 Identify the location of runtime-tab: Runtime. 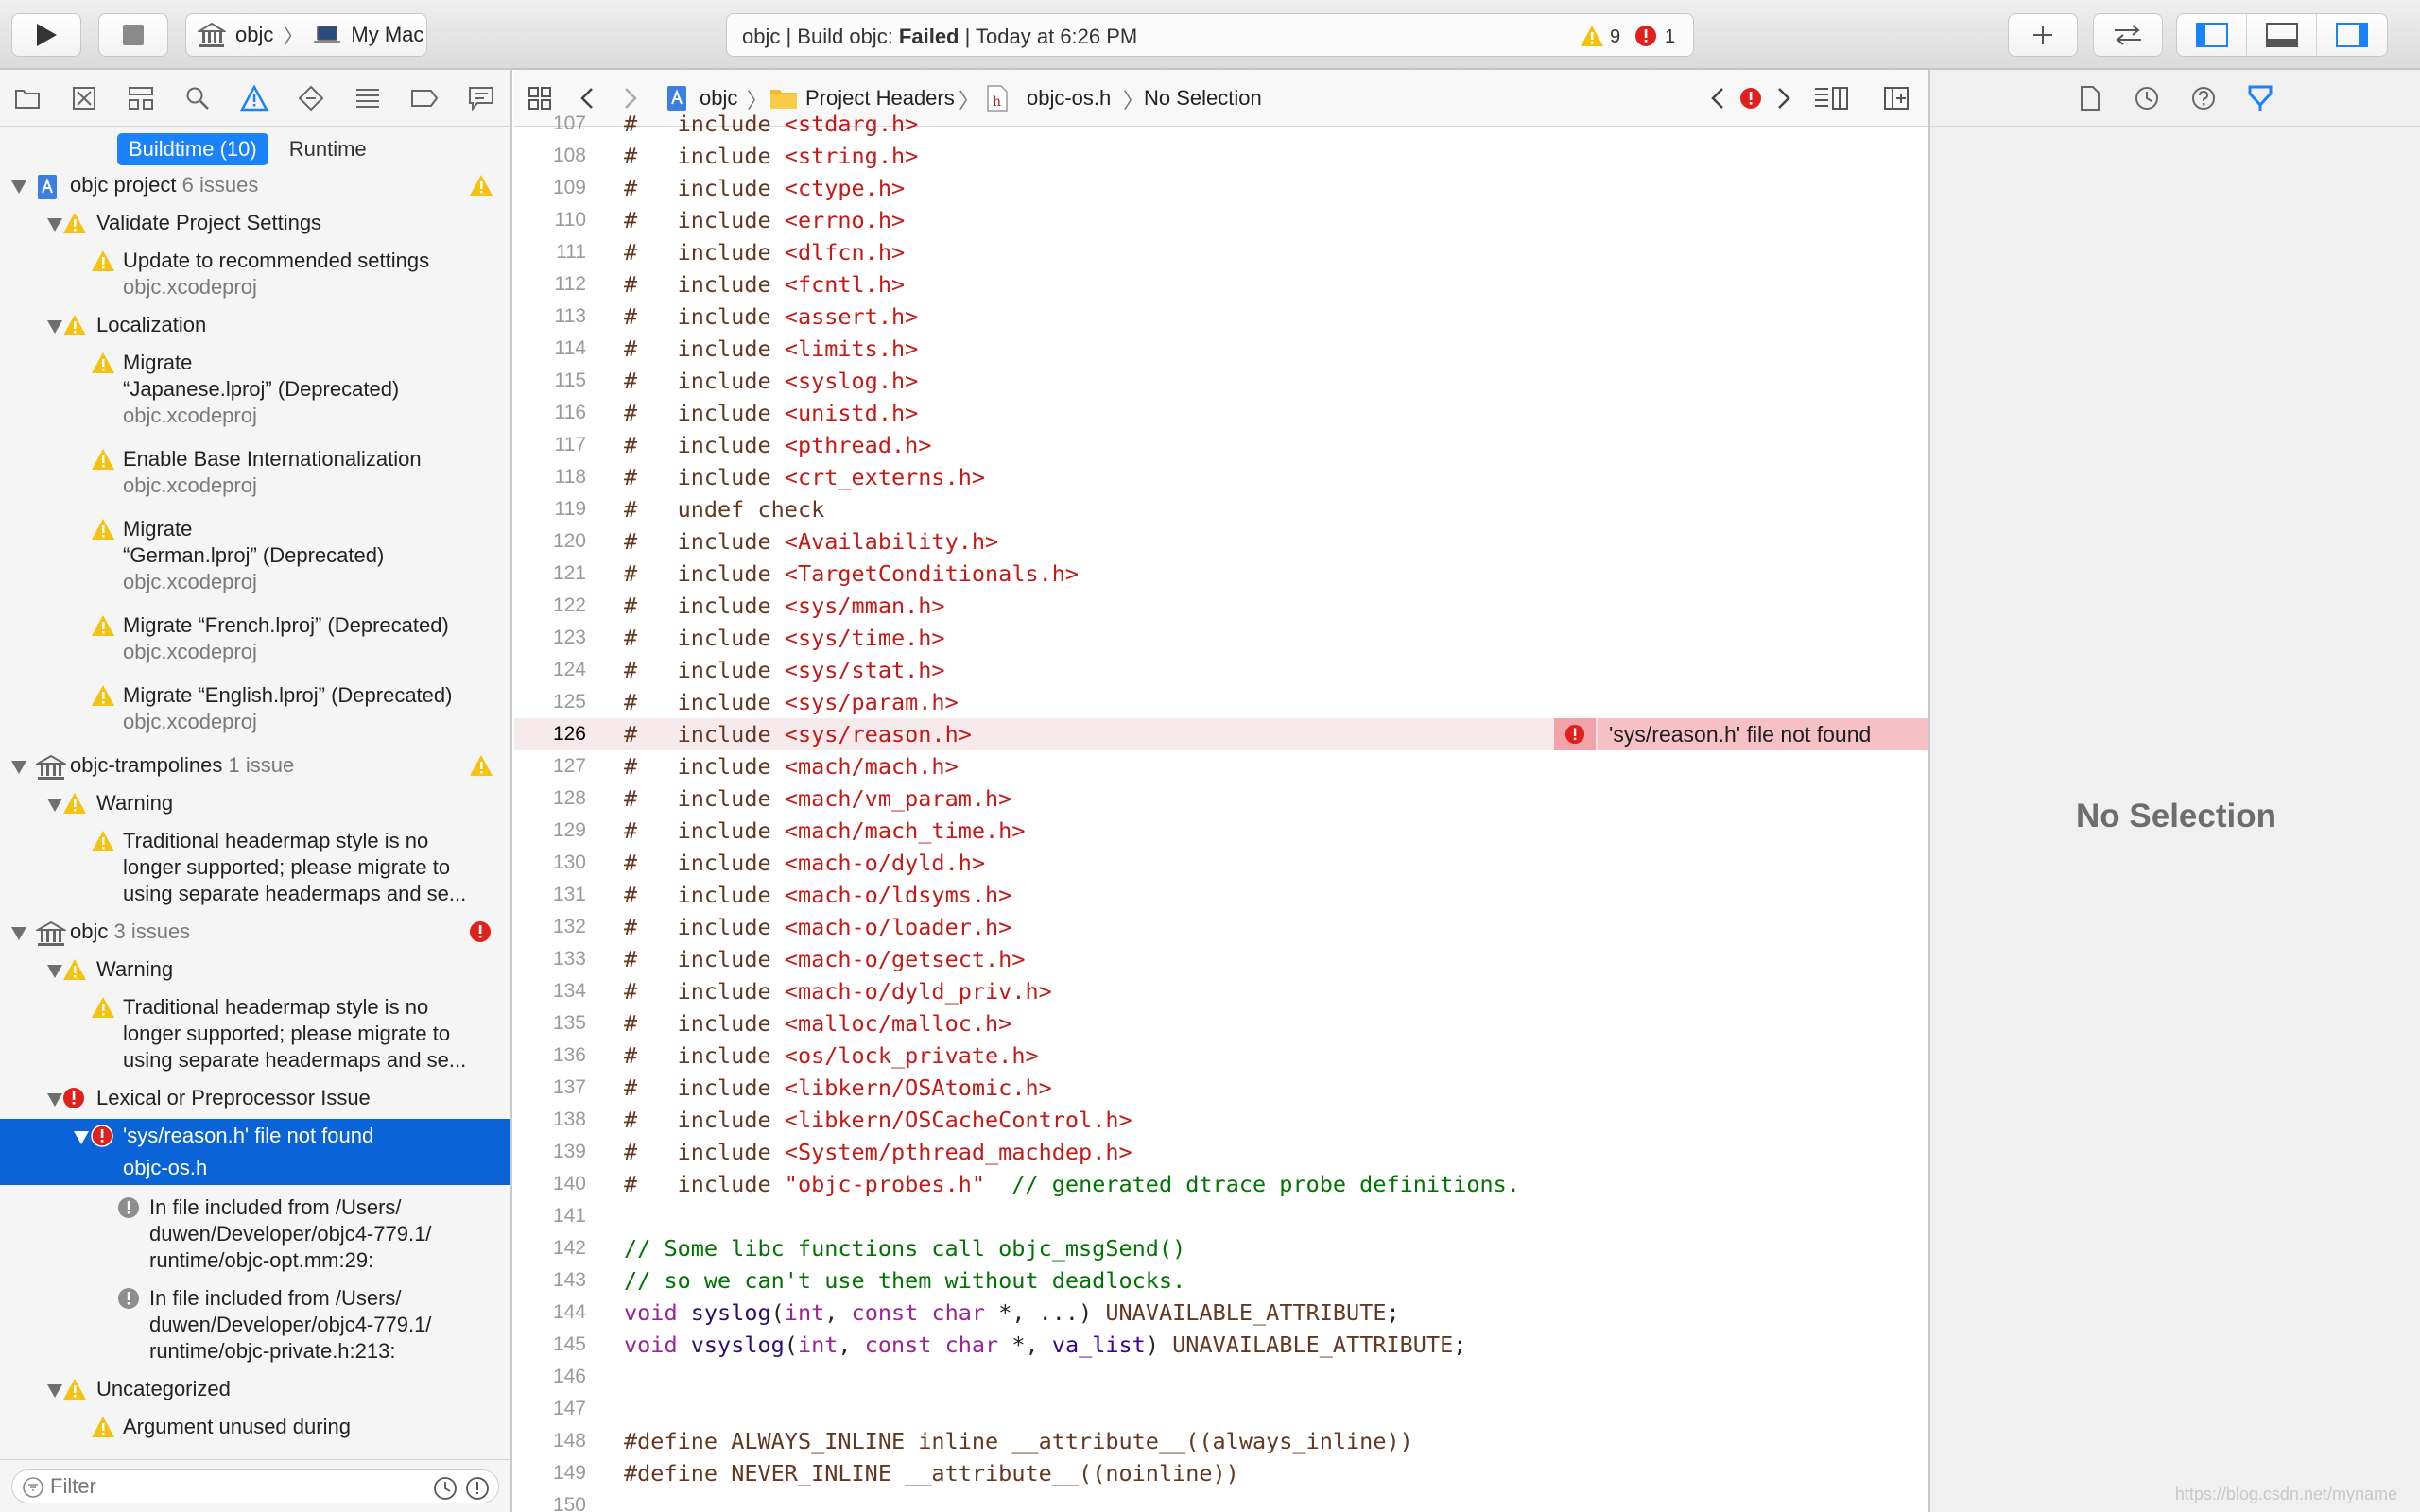
(328, 149).